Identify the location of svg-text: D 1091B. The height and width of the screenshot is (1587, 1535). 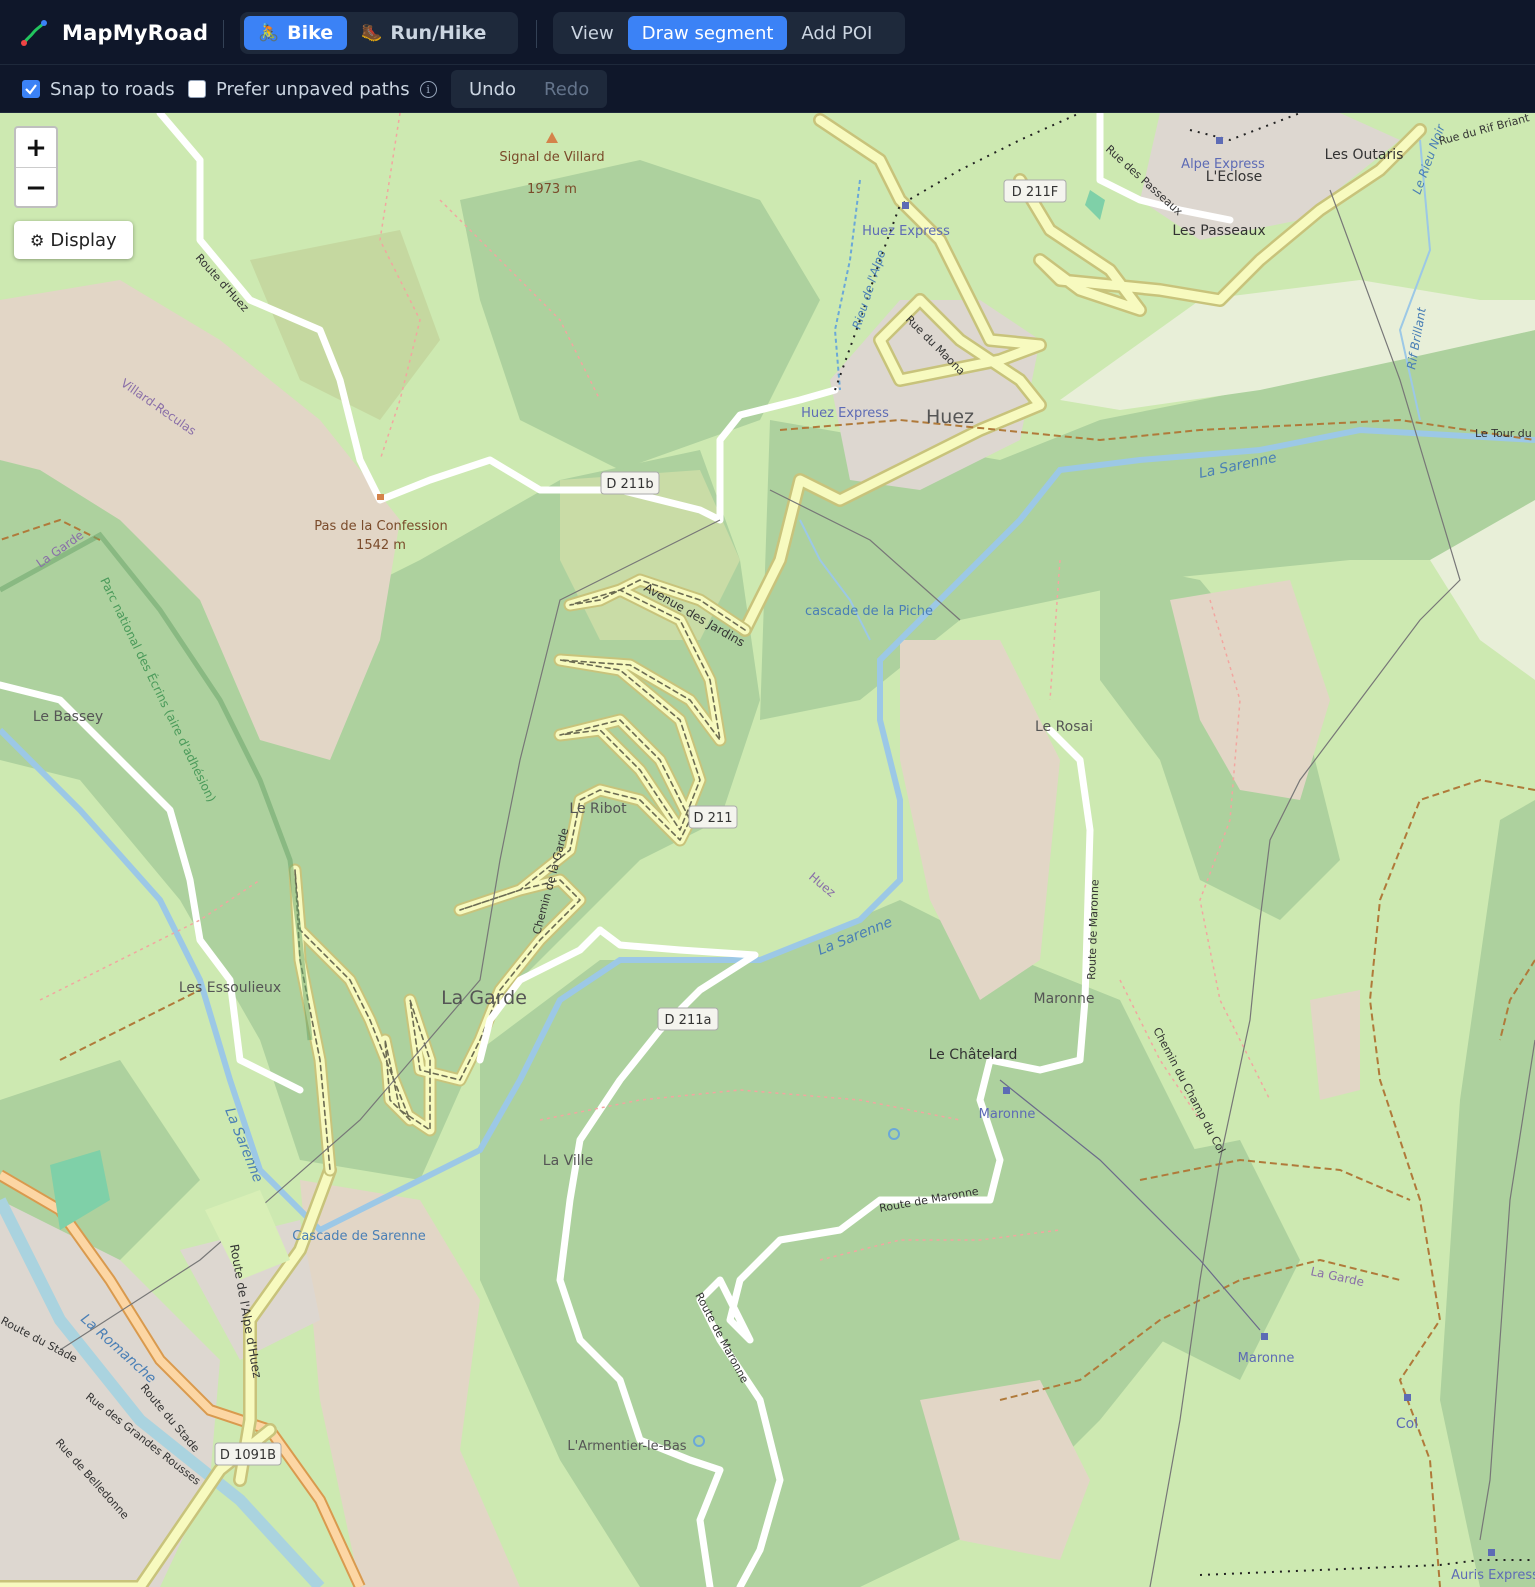
(248, 1455).